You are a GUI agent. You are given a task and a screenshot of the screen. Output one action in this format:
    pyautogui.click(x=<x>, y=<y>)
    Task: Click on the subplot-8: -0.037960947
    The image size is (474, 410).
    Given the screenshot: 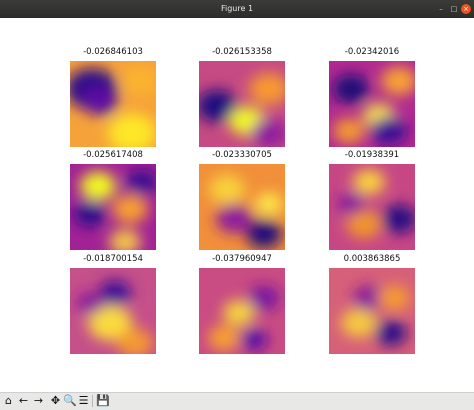 What is the action you would take?
    pyautogui.click(x=242, y=304)
    